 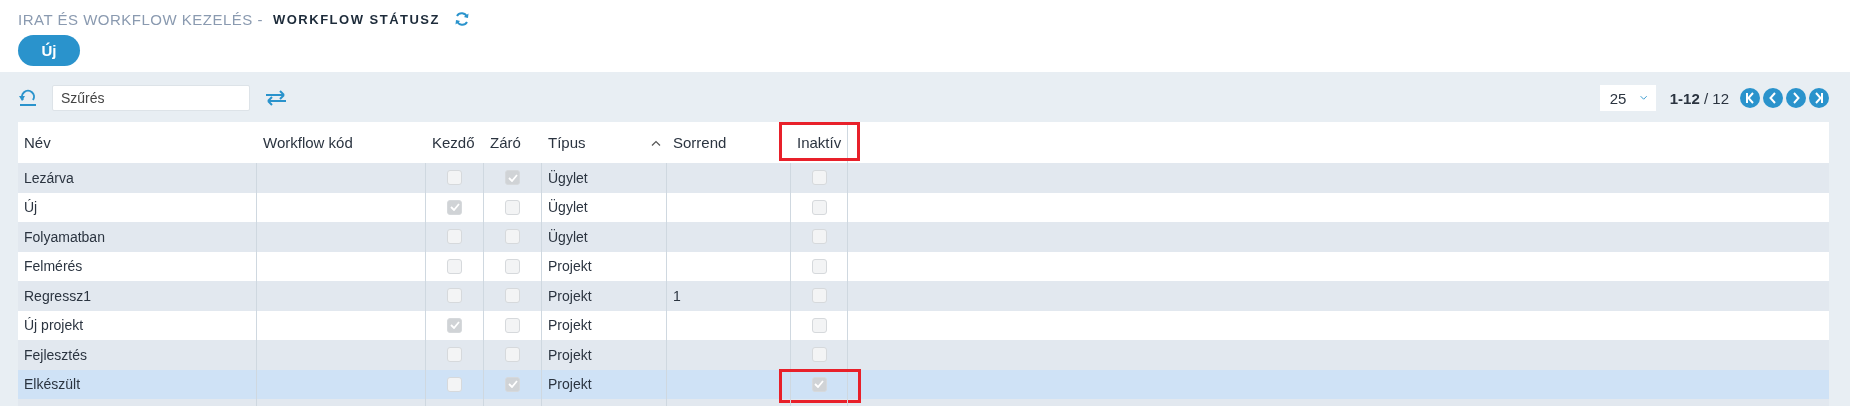 What do you see at coordinates (151, 98) in the screenshot?
I see `filter-field: Szűrés` at bounding box center [151, 98].